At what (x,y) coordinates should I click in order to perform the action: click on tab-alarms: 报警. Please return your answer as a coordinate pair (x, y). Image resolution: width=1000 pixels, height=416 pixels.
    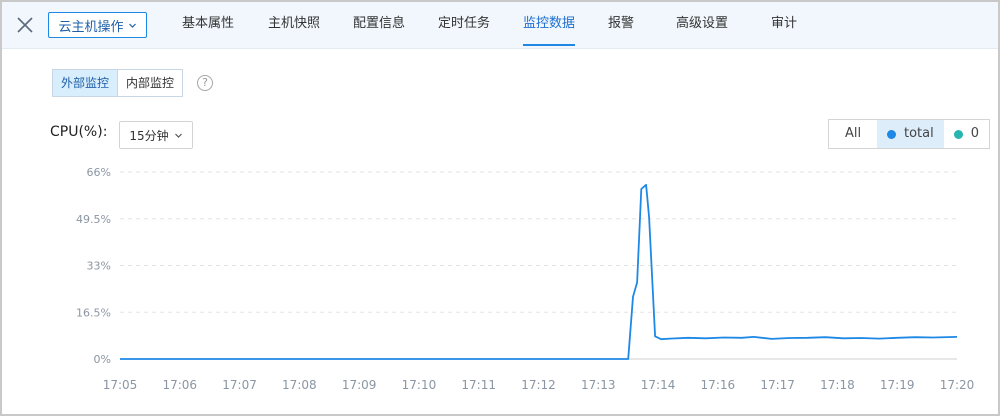
    Looking at the image, I should click on (621, 25).